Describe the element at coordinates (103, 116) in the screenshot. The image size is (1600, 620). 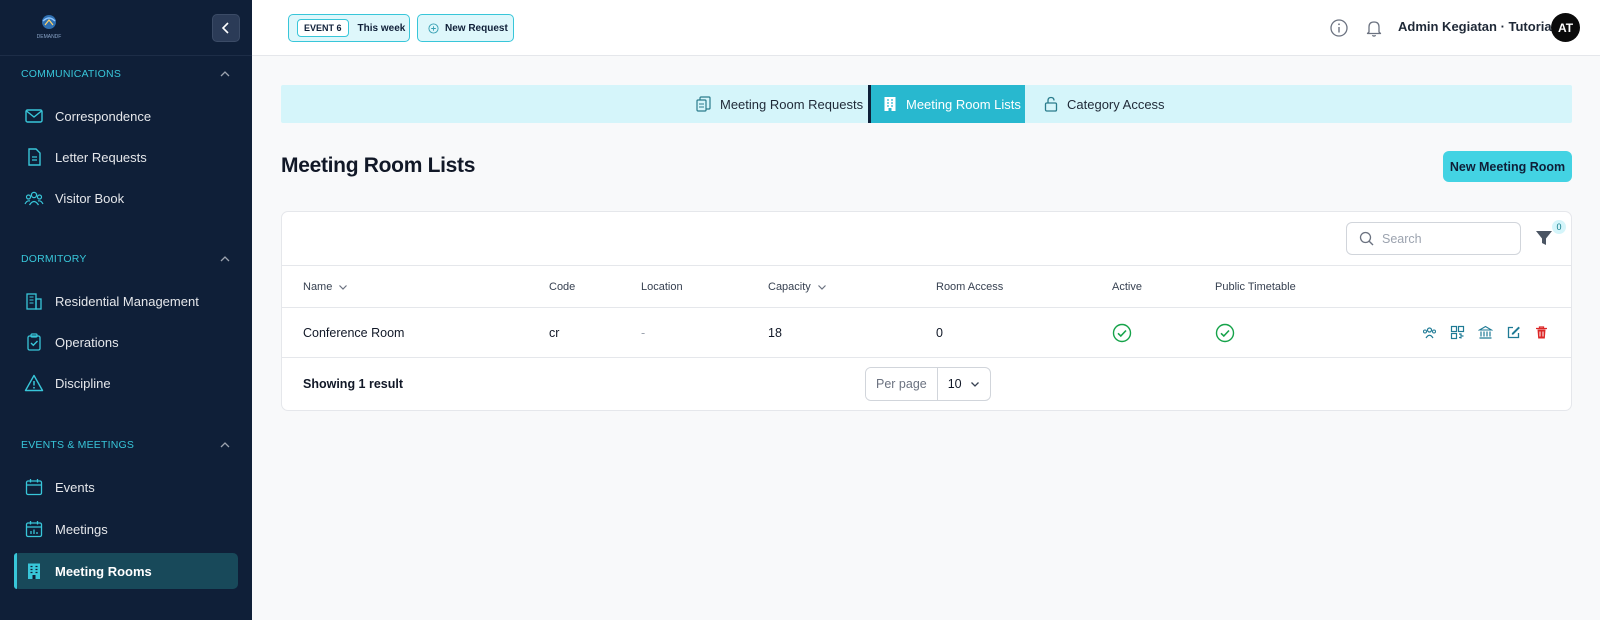
I see `sidebar-item-label: Correspondence` at that location.